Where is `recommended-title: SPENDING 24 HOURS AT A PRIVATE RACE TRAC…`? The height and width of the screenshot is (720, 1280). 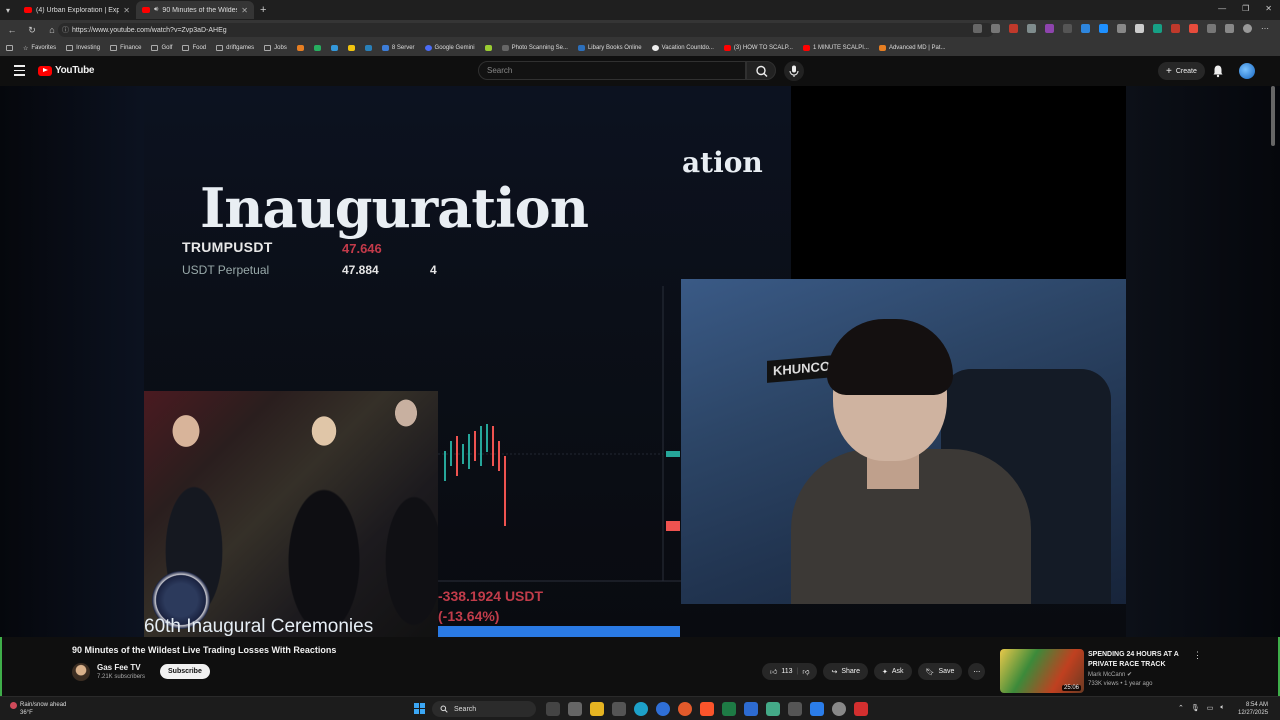
recommended-title: SPENDING 24 HOURS AT A PRIVATE RACE TRAC… is located at coordinates (1138, 660).